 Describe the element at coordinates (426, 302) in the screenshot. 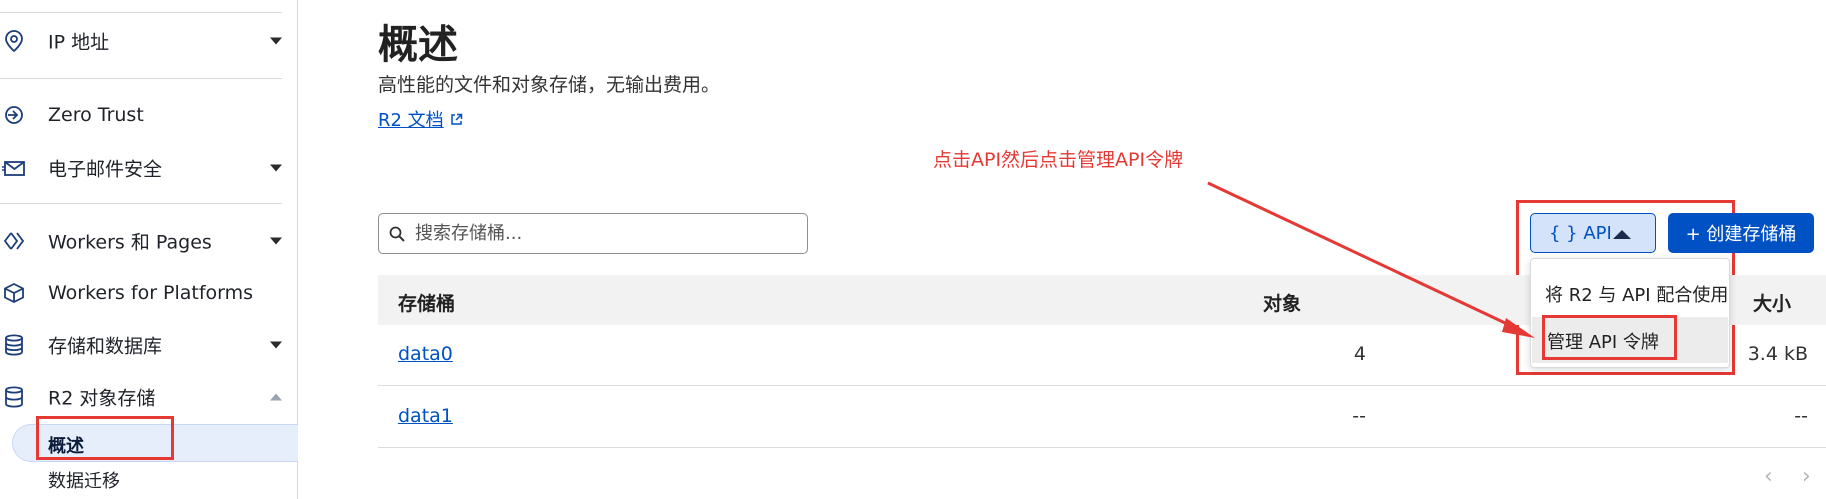

I see `column-header-bucket: 存储桶` at that location.